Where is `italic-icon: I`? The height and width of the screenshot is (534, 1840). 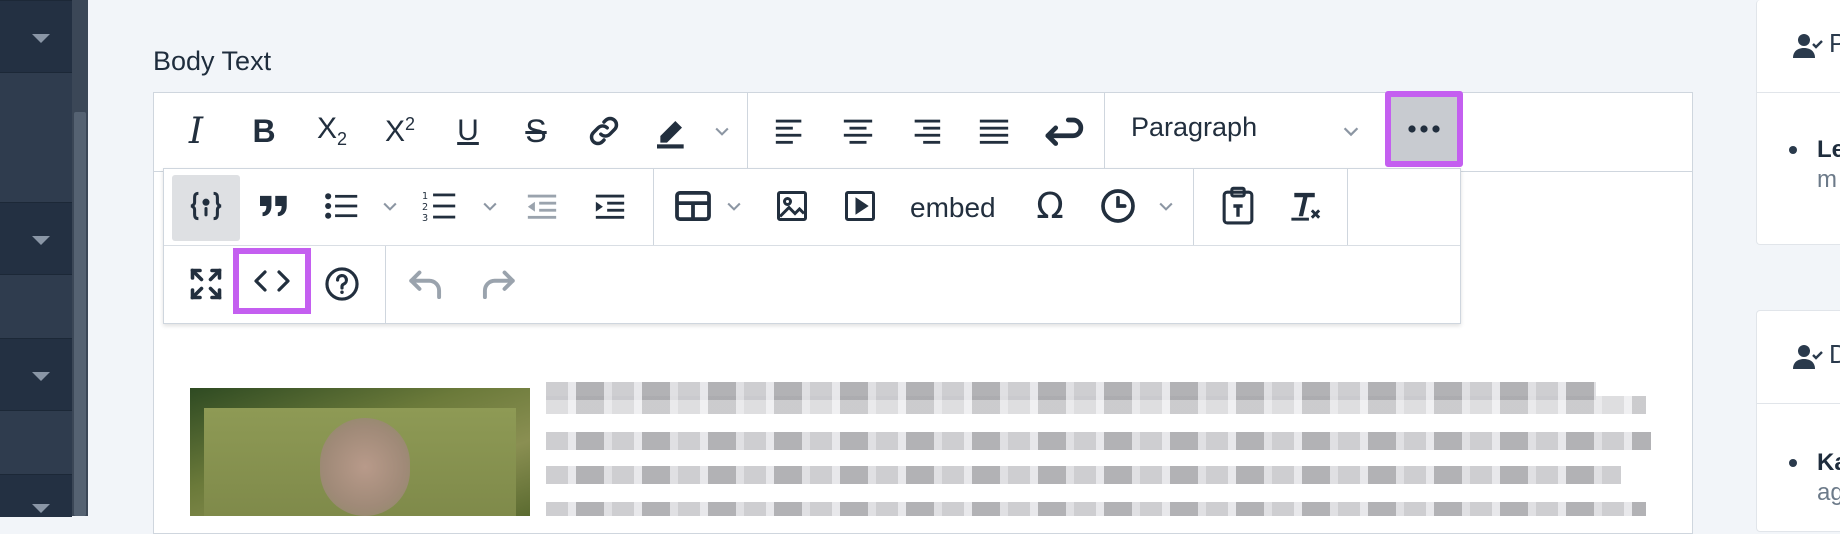
italic-icon: I is located at coordinates (196, 131).